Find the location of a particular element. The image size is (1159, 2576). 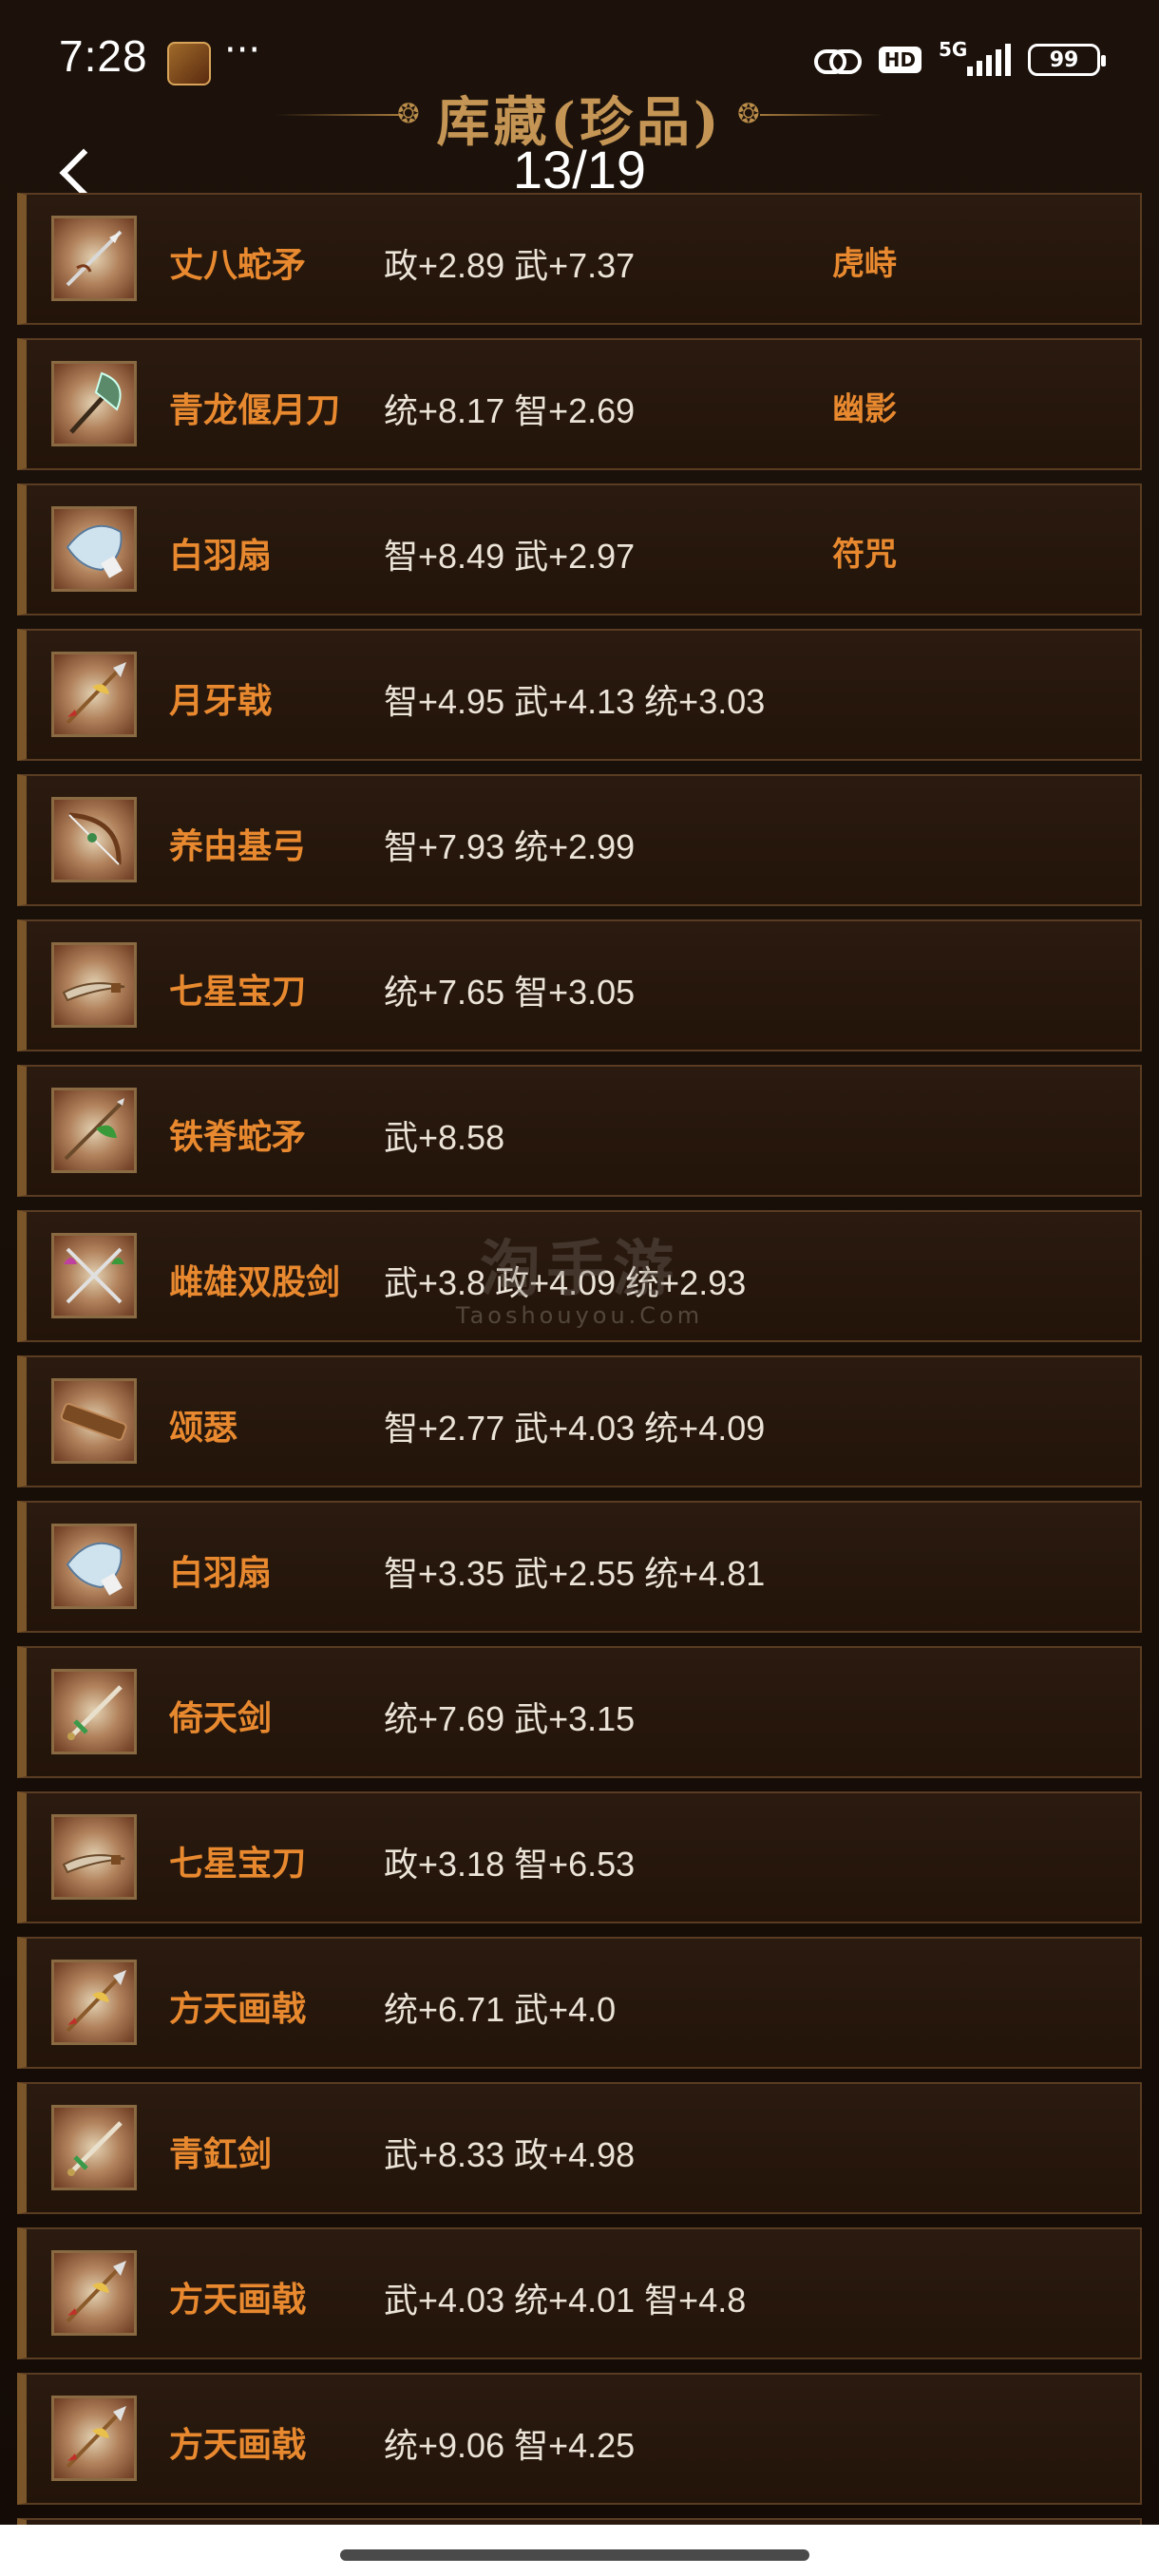

spear-icon is located at coordinates (94, 258).